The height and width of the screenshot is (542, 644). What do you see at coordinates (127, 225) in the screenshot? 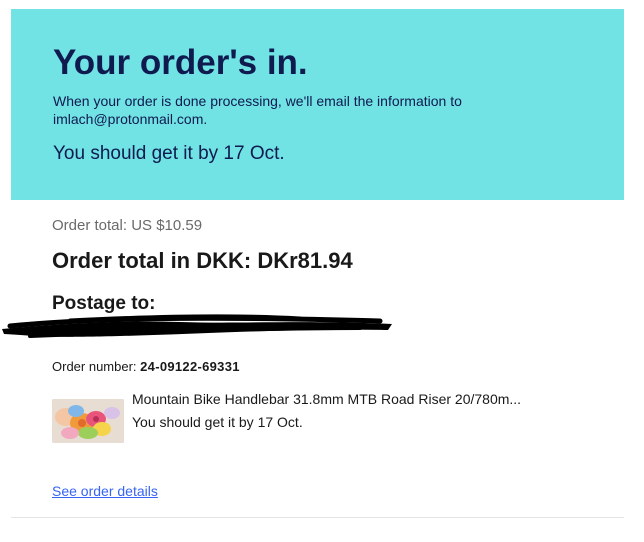
I see `order-total-usd: Order total: US $10.59` at bounding box center [127, 225].